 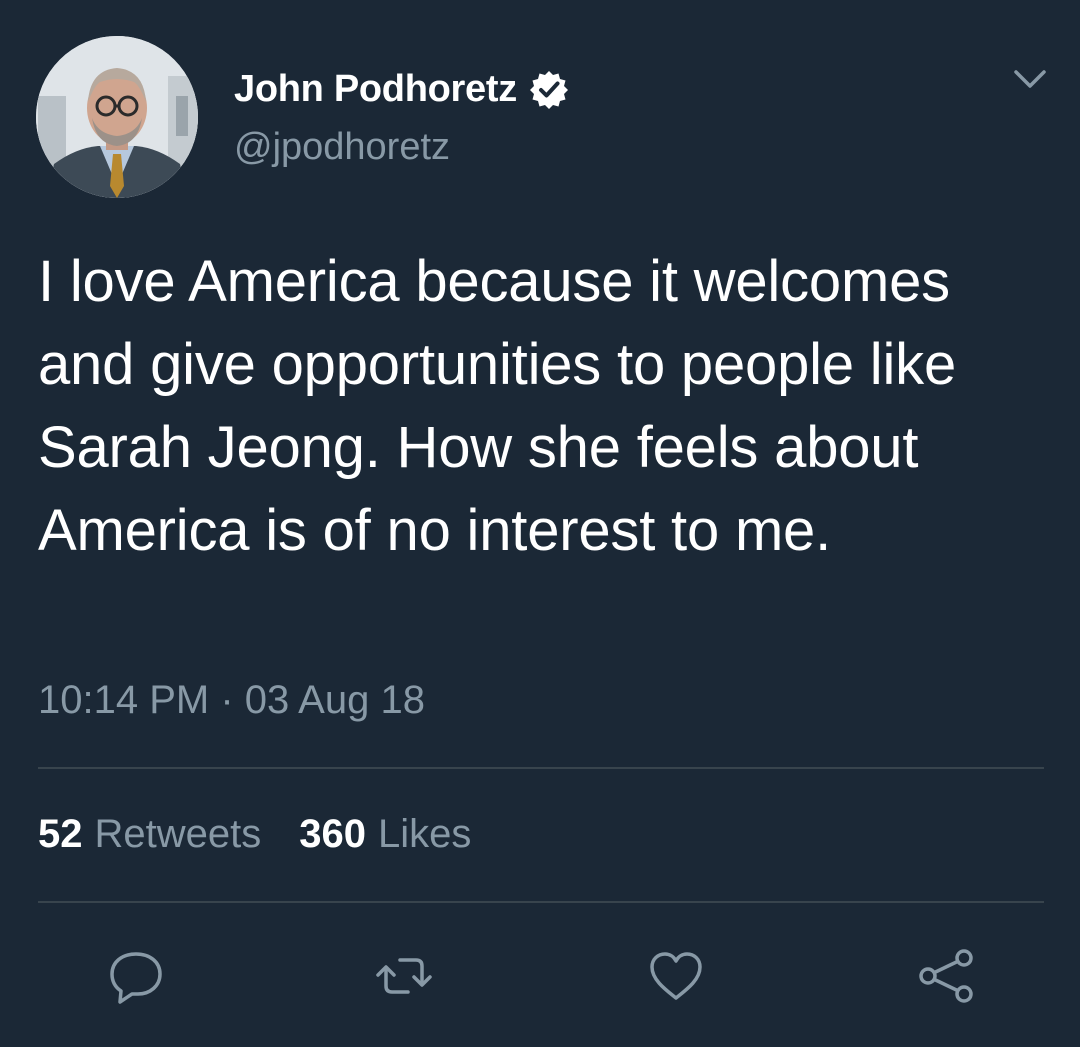 I want to click on author-handle: @jpodhoretz, so click(x=342, y=147).